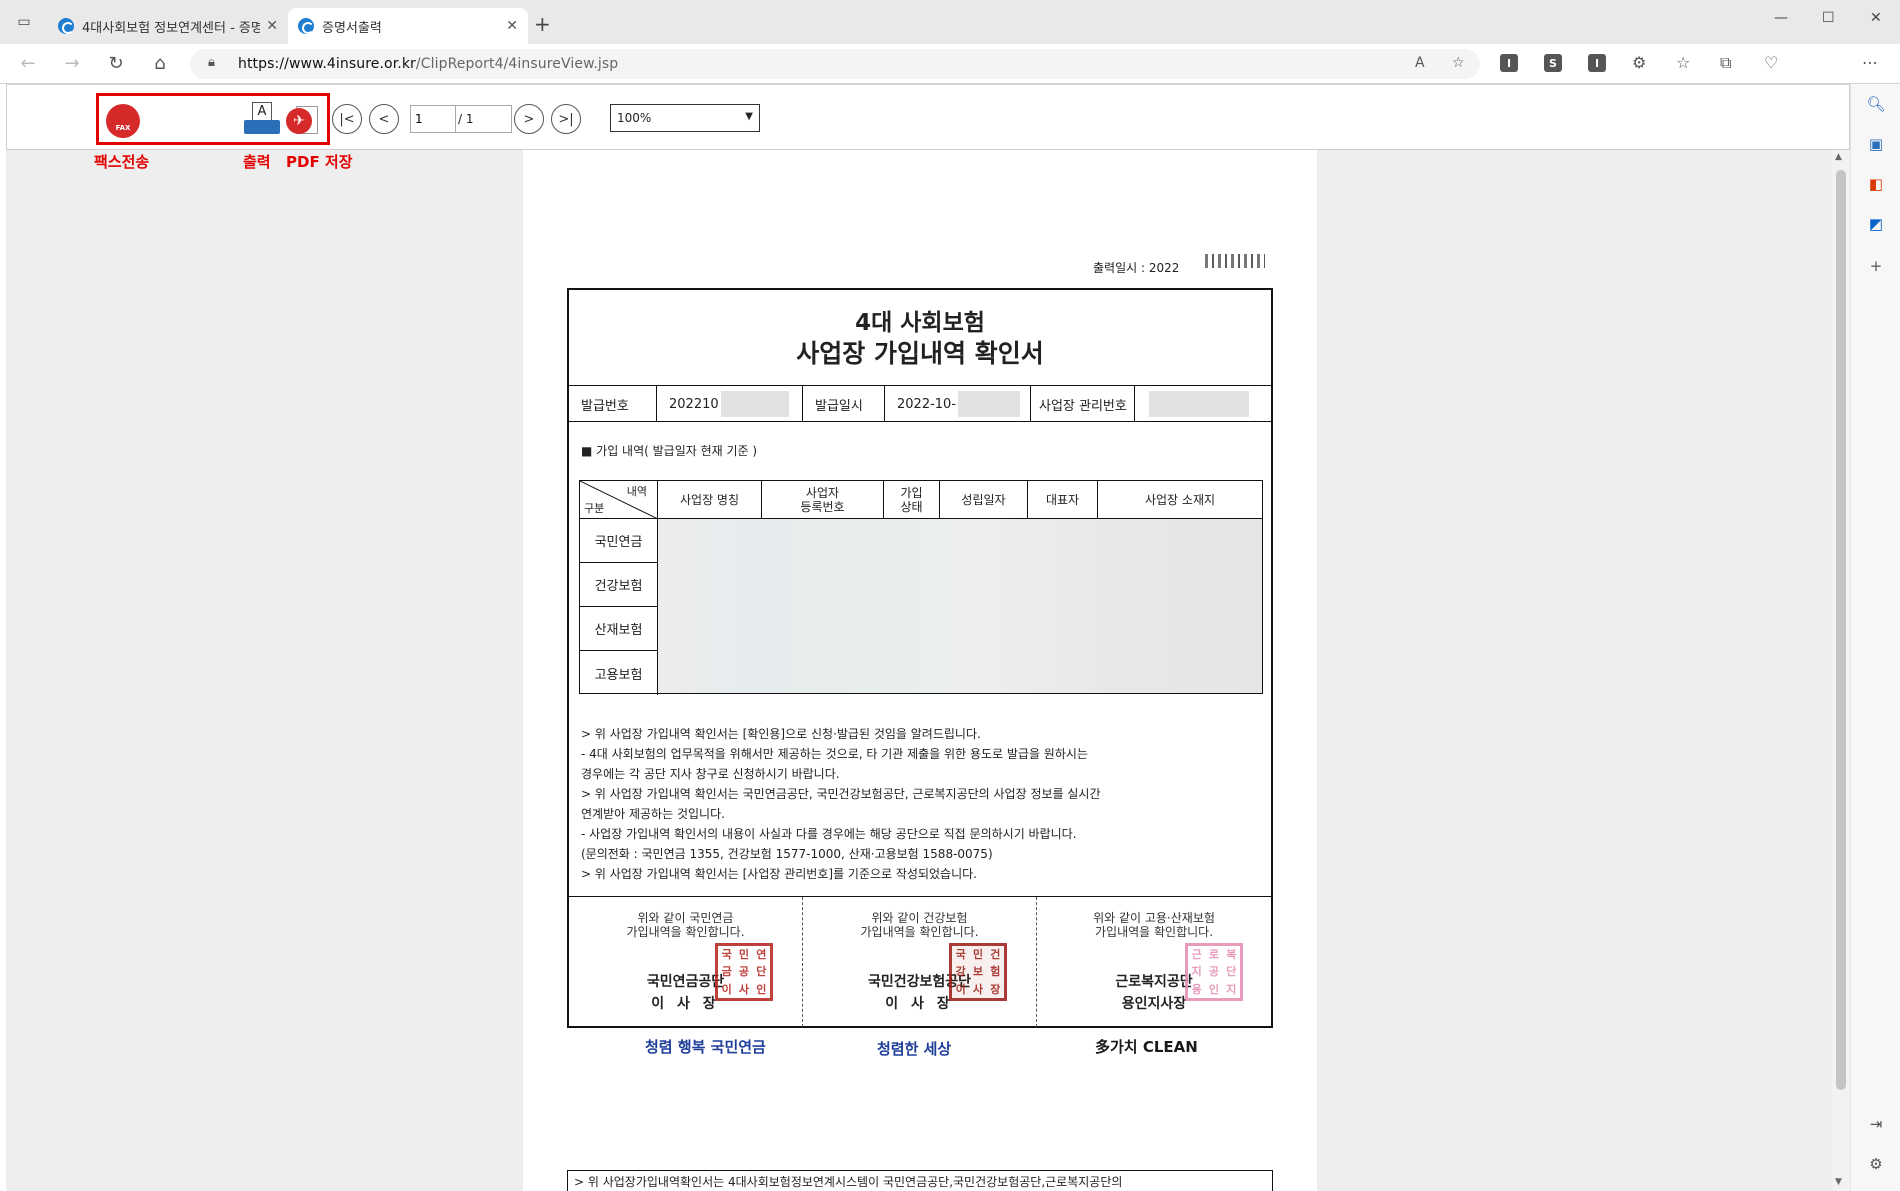  What do you see at coordinates (950, 22) in the screenshot?
I see `browser-tab-bar: ▭ 4대사회보험 정보연계센터 - 증명 ✕ 증명서출력 ✕ + — ☐ ✕` at bounding box center [950, 22].